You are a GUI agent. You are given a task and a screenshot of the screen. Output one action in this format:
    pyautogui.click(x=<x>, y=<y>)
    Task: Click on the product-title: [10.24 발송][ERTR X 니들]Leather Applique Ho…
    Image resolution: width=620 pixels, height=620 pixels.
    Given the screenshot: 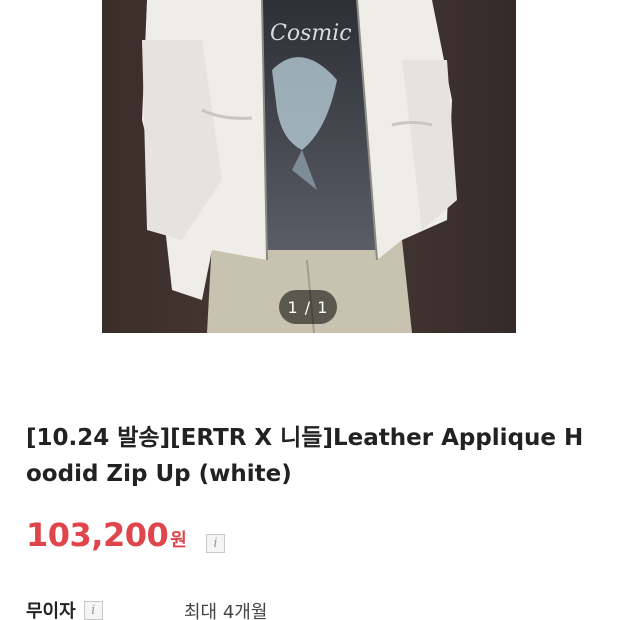 What is the action you would take?
    pyautogui.click(x=305, y=456)
    